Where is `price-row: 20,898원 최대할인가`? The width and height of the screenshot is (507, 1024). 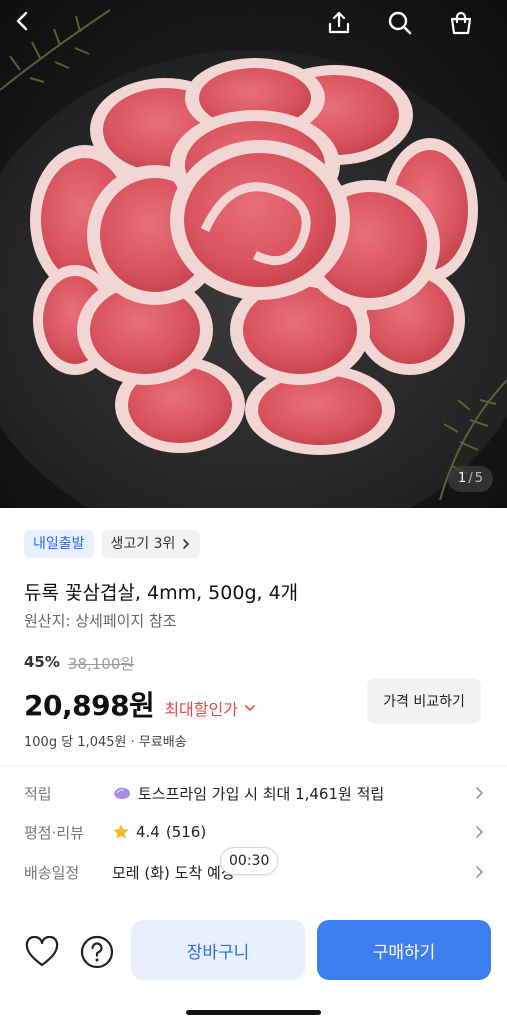
price-row: 20,898원 최대할인가 is located at coordinates (140, 704).